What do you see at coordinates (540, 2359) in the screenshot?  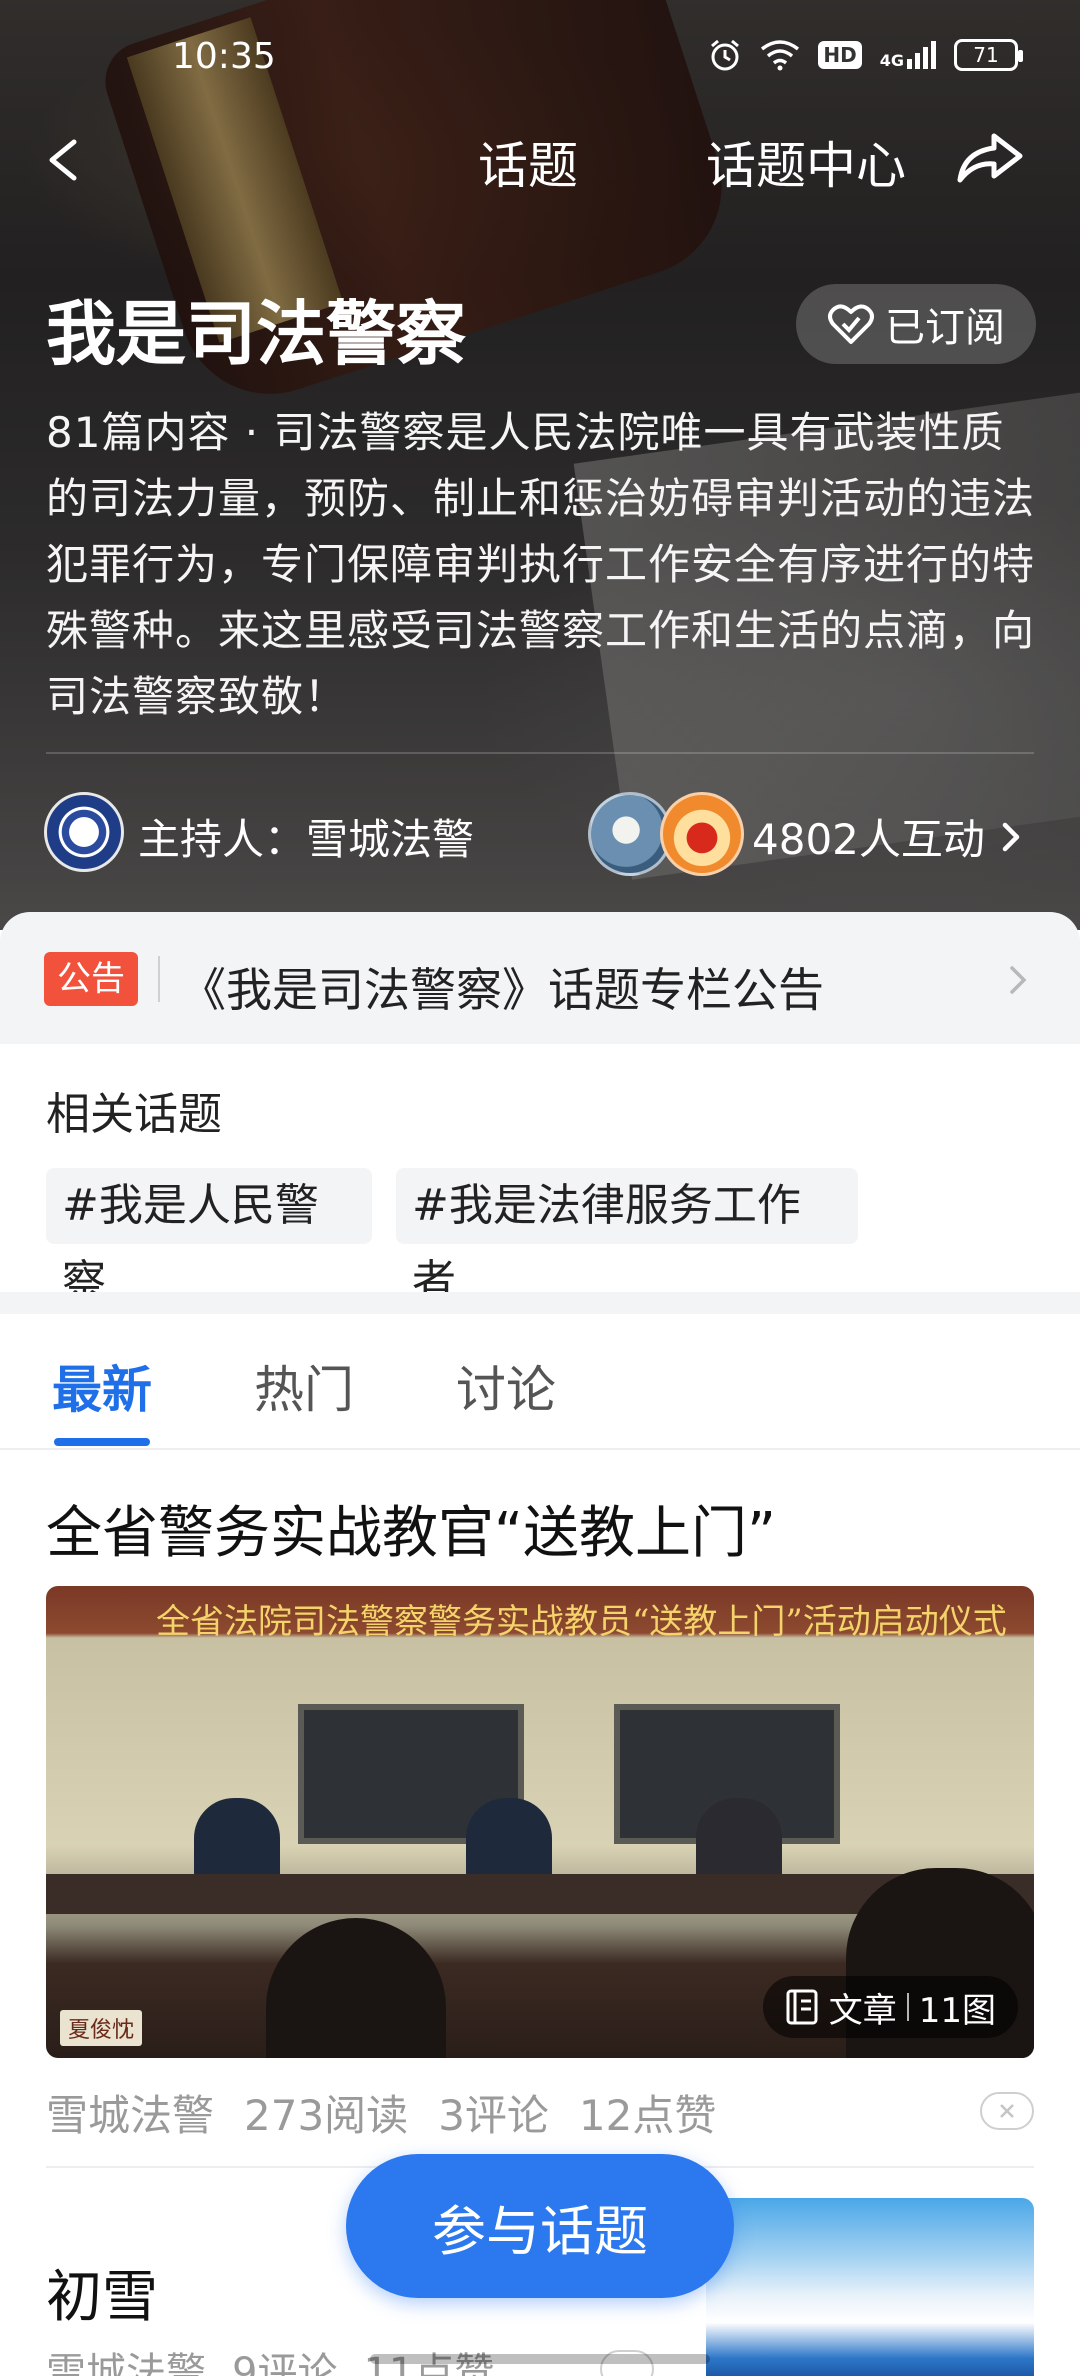 I see `home-indicator` at bounding box center [540, 2359].